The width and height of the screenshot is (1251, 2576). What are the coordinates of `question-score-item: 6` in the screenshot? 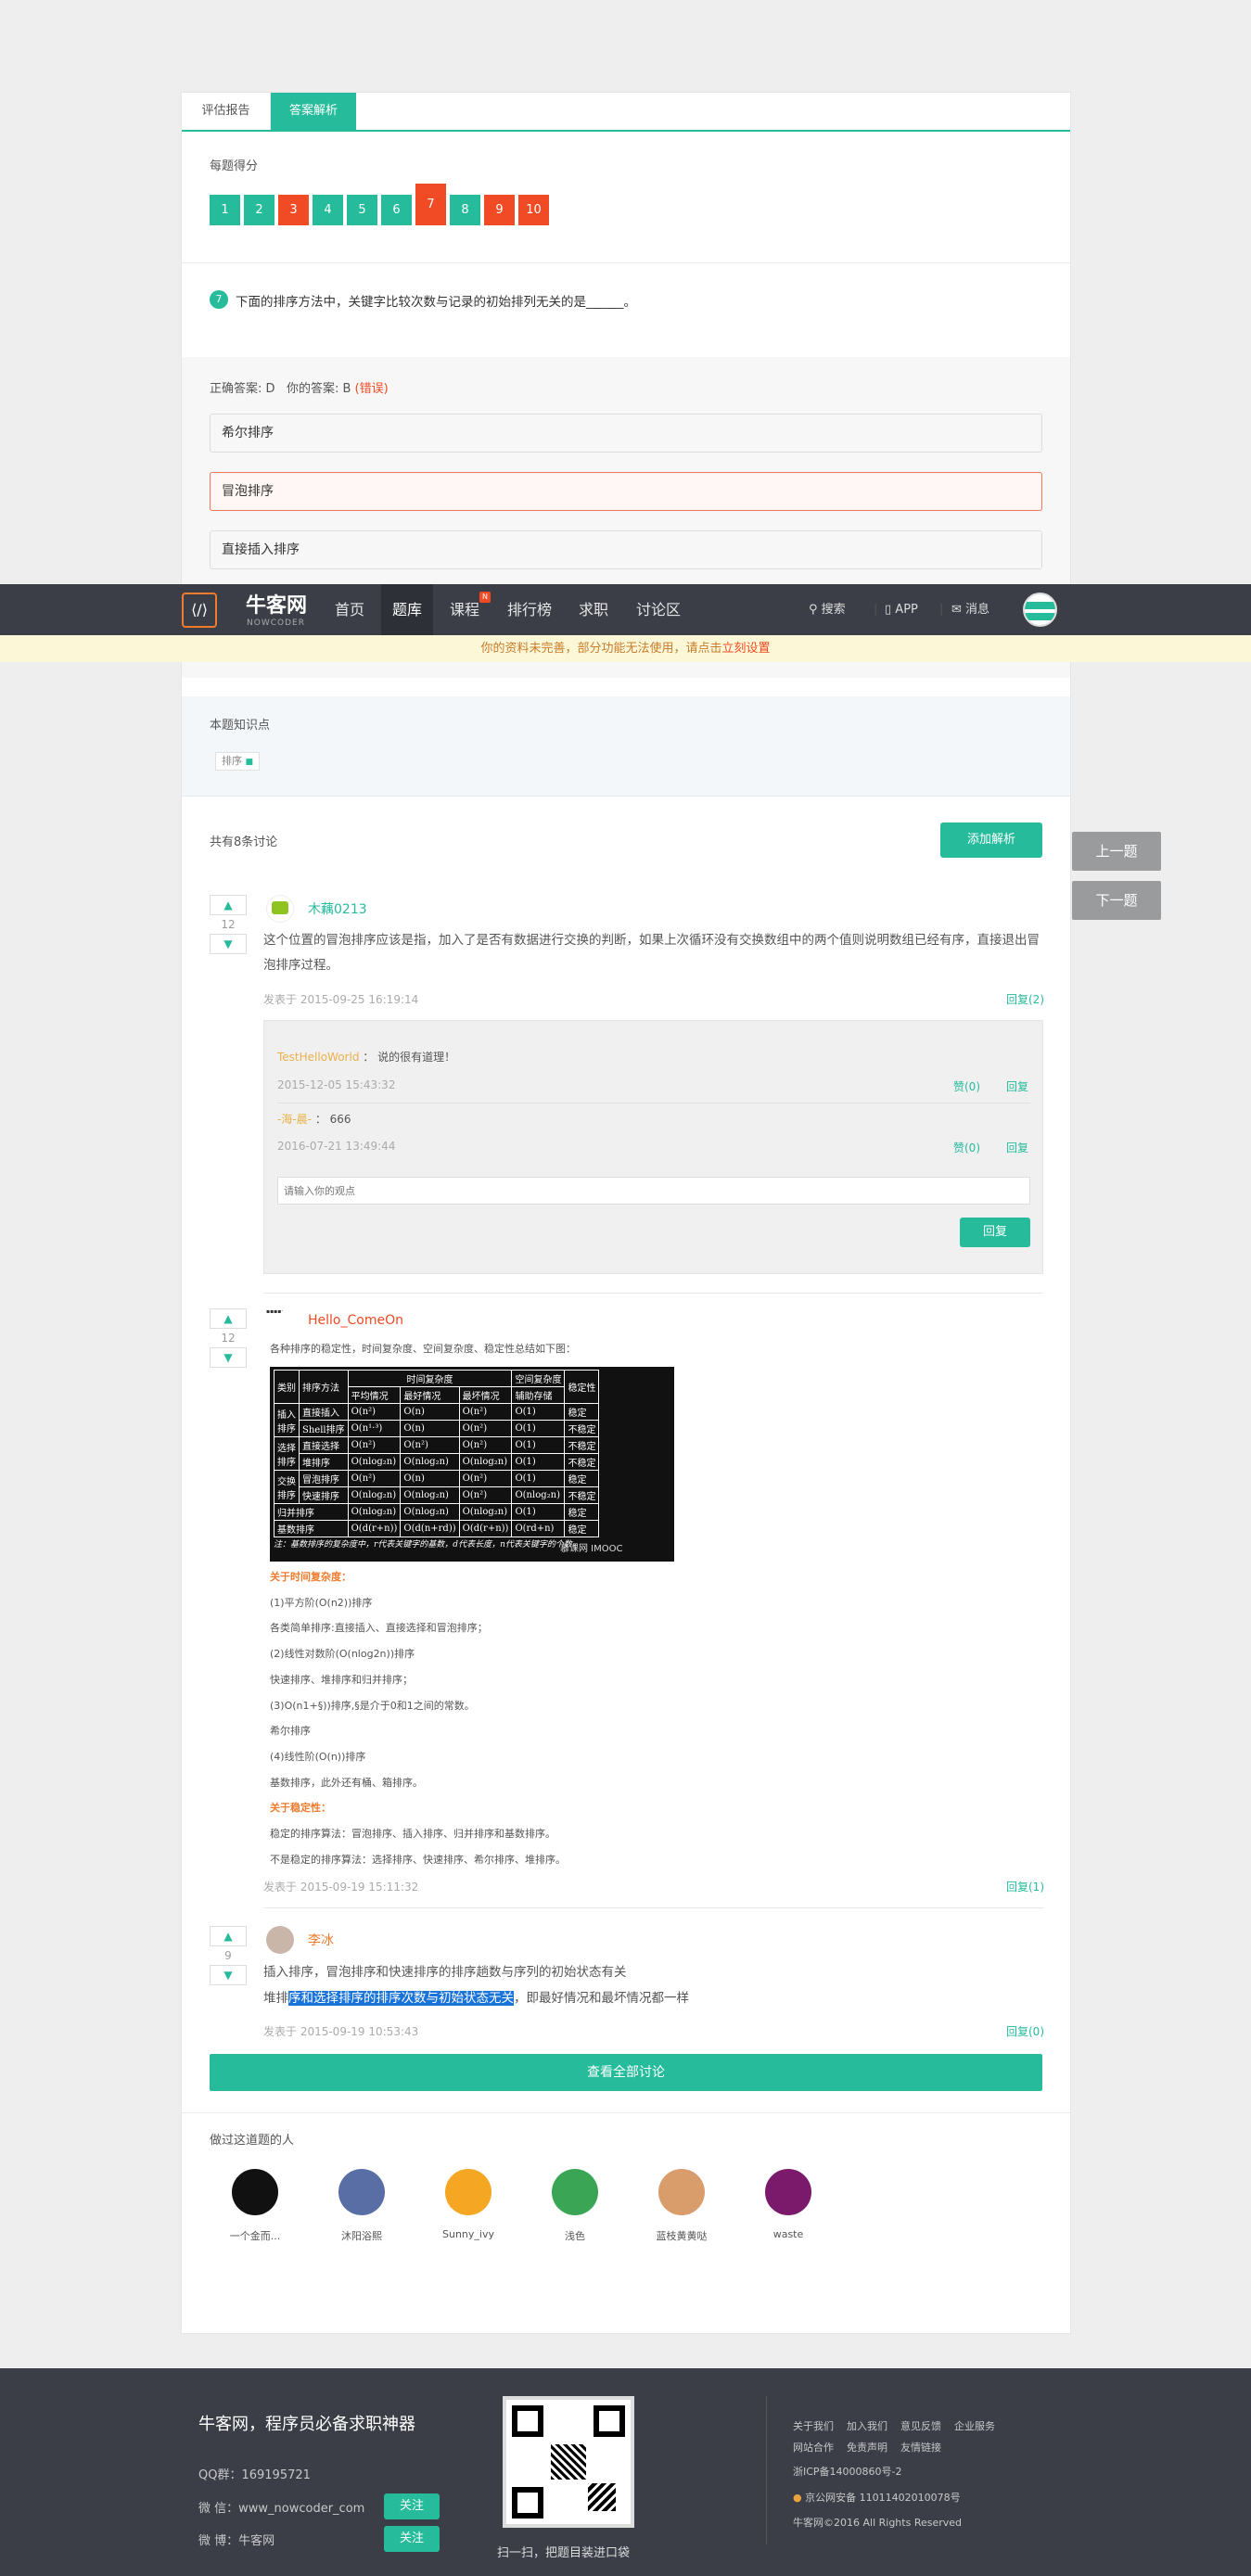 It's located at (397, 210).